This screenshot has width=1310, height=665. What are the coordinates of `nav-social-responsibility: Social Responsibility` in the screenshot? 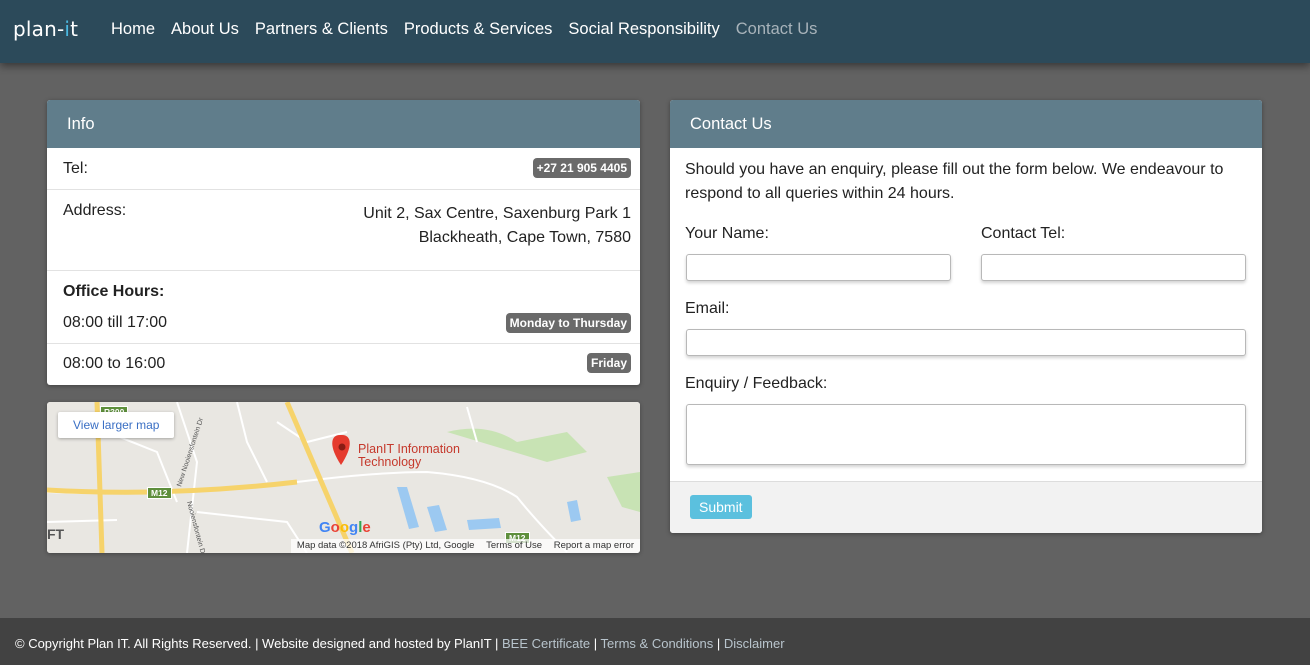 It's located at (643, 29).